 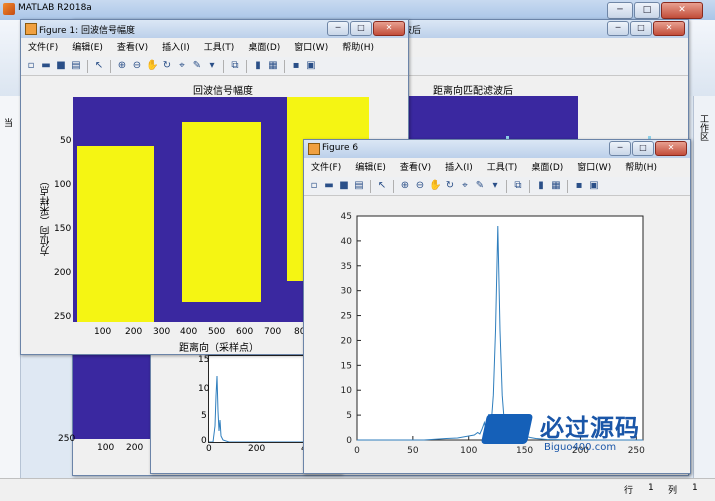 I want to click on figure6-title-bar: Figure 6 ─ □ ✕, so click(x=497, y=149).